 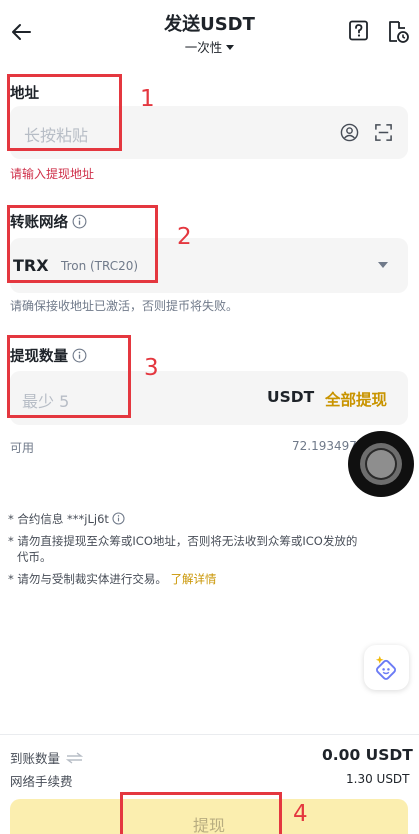 I want to click on help-icon, so click(x=359, y=31).